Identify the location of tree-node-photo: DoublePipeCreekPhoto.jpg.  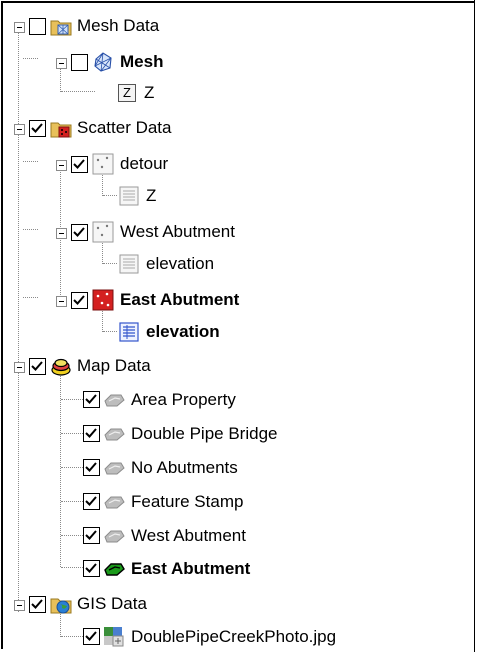
(233, 637).